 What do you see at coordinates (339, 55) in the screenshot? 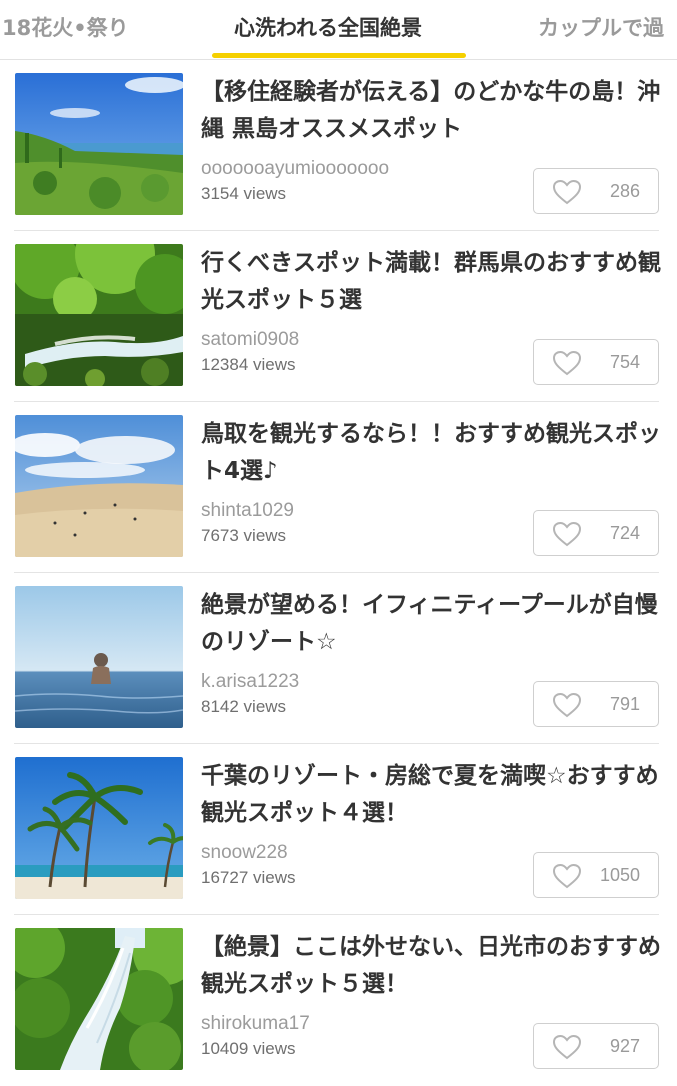
I see `active-tab-indicator` at bounding box center [339, 55].